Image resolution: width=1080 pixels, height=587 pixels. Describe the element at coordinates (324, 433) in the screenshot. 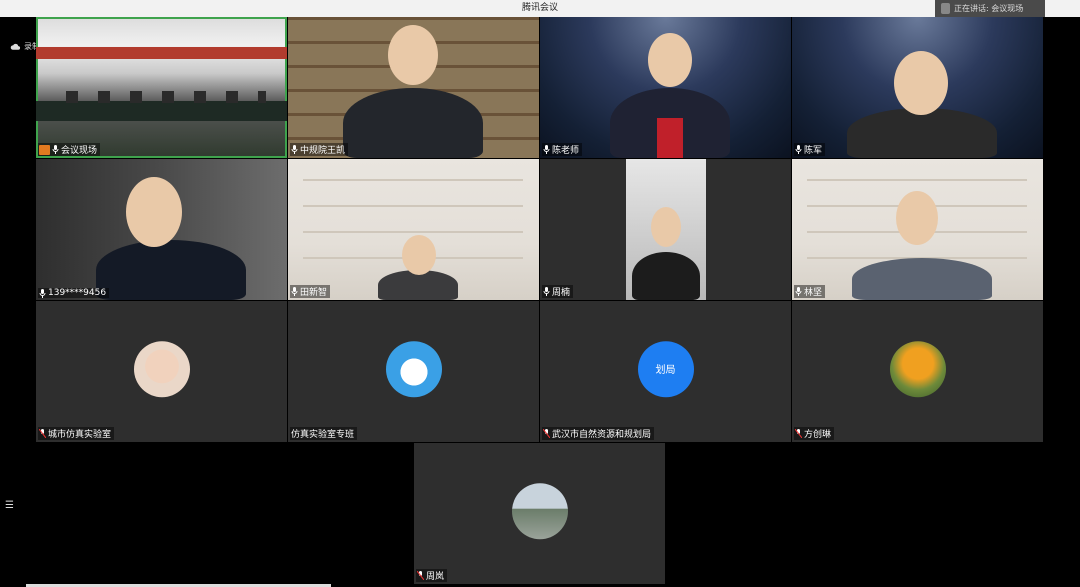

I see `participant-label: 仿真实验室专班` at that location.